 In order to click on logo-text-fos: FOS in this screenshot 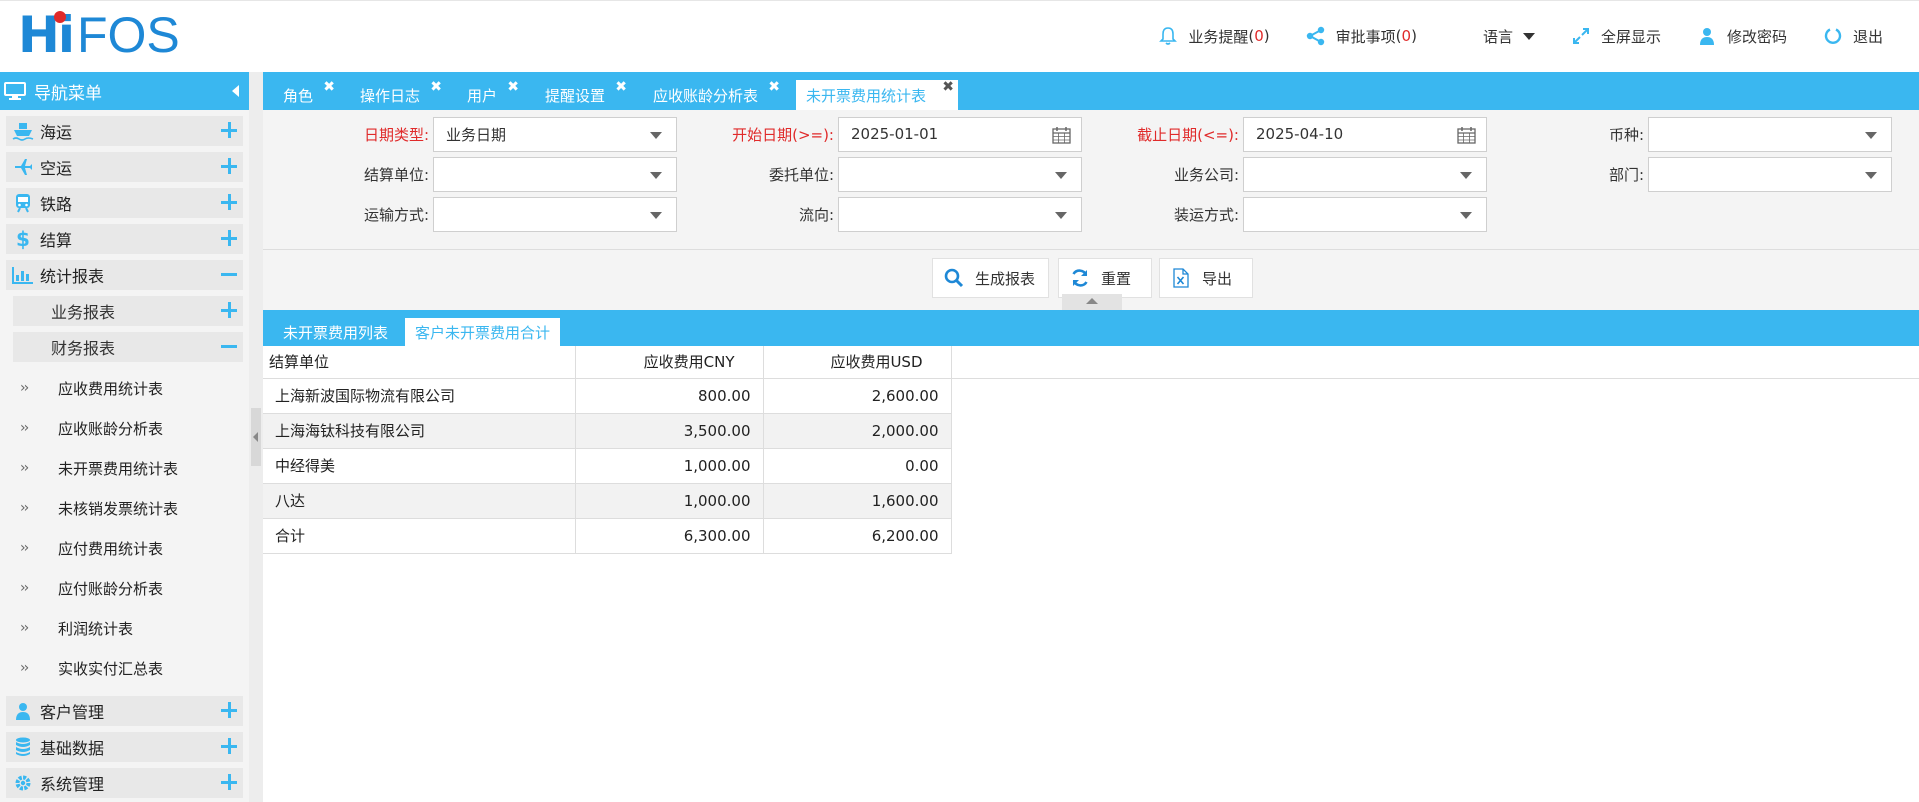, I will do `click(128, 35)`.